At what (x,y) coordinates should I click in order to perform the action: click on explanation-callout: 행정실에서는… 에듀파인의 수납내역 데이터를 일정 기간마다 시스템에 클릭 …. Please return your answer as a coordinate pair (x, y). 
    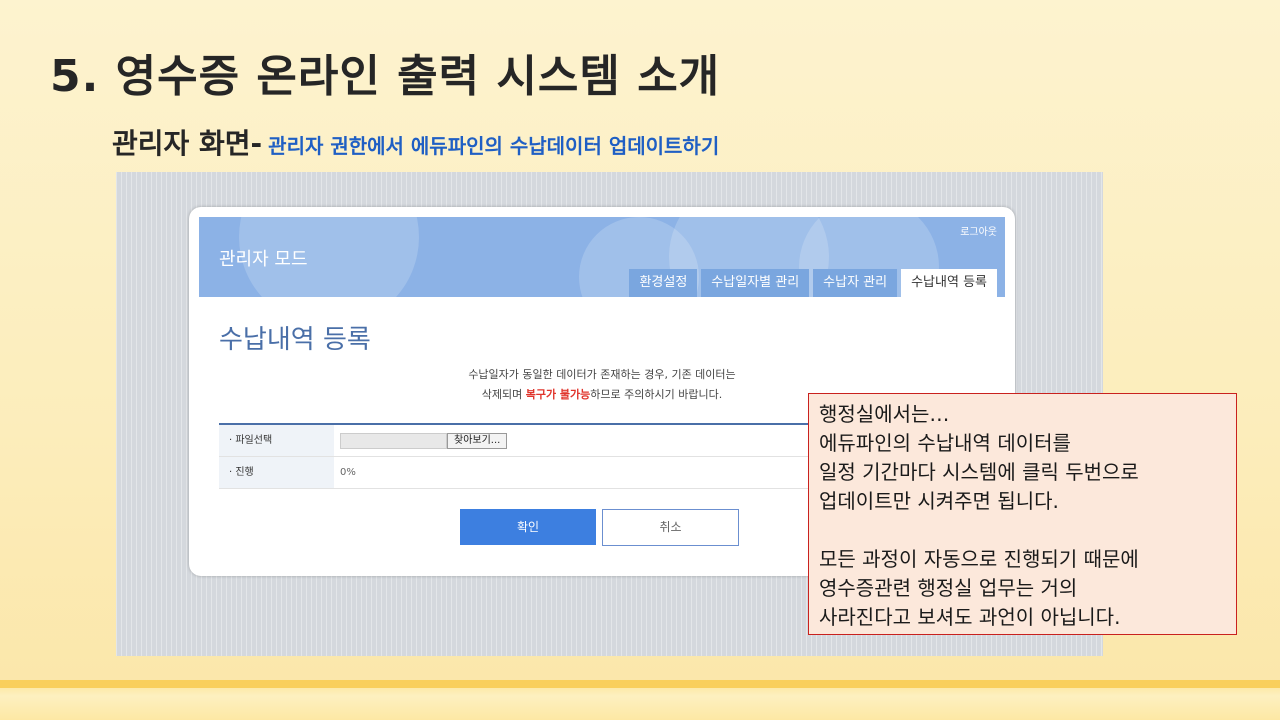
    Looking at the image, I should click on (1022, 514).